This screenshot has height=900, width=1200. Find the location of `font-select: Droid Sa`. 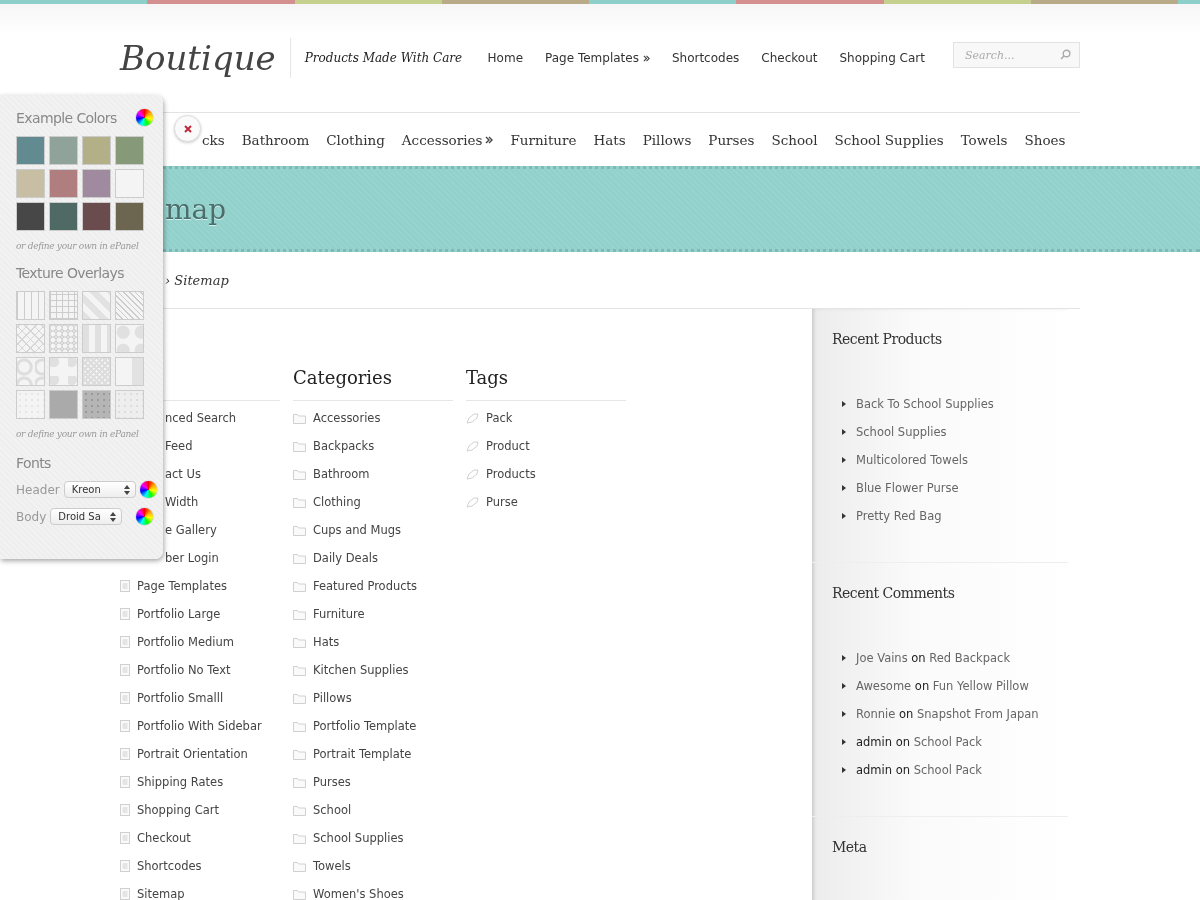

font-select: Droid Sa is located at coordinates (86, 516).